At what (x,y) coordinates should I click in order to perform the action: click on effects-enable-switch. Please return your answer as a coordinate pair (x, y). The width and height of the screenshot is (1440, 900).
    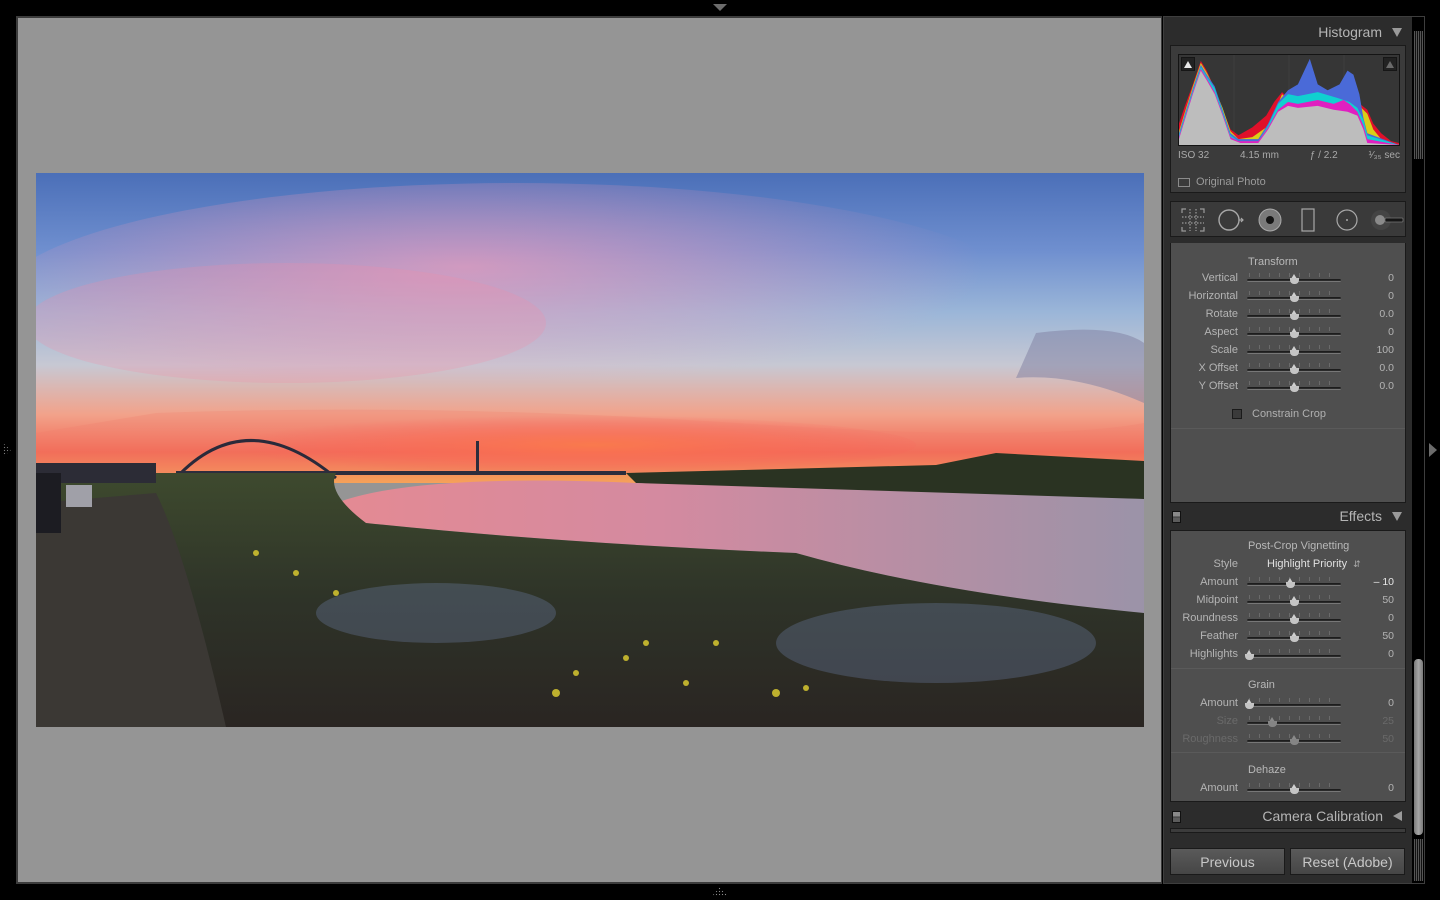
    Looking at the image, I should click on (1176, 517).